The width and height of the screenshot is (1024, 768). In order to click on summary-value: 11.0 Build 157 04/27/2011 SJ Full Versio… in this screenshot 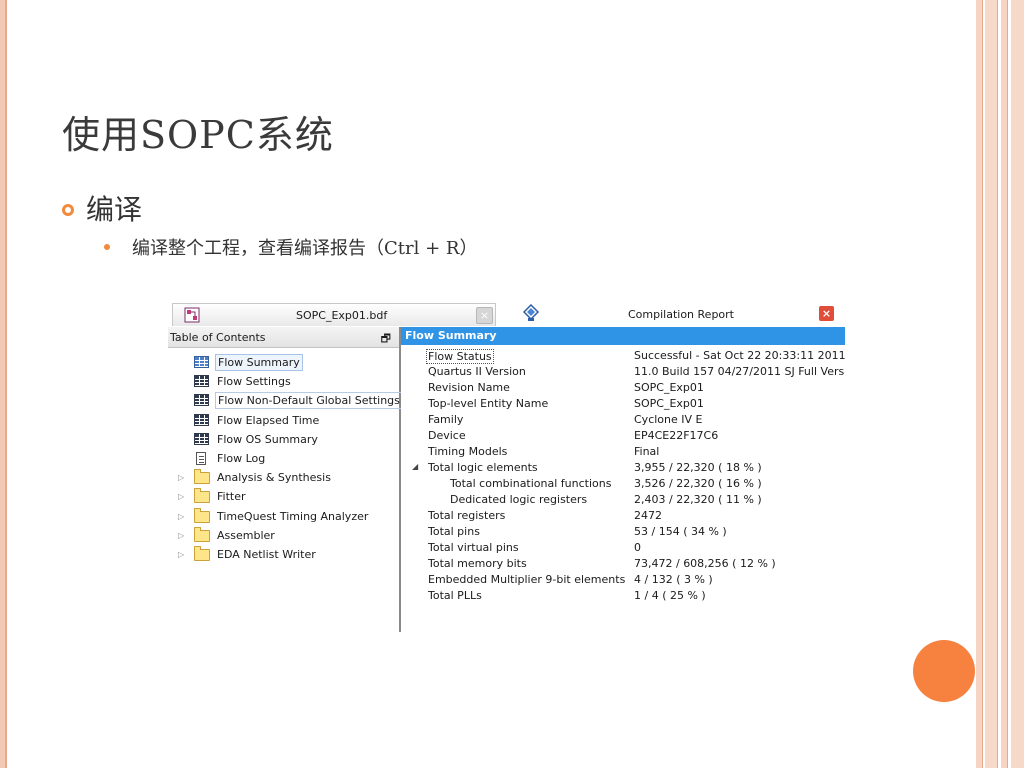, I will do `click(739, 371)`.